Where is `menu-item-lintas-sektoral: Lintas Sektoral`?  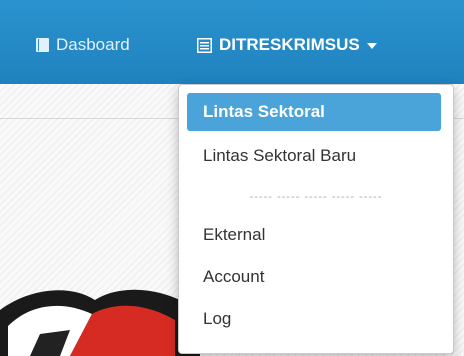
menu-item-lintas-sektoral: Lintas Sektoral is located at coordinates (314, 112).